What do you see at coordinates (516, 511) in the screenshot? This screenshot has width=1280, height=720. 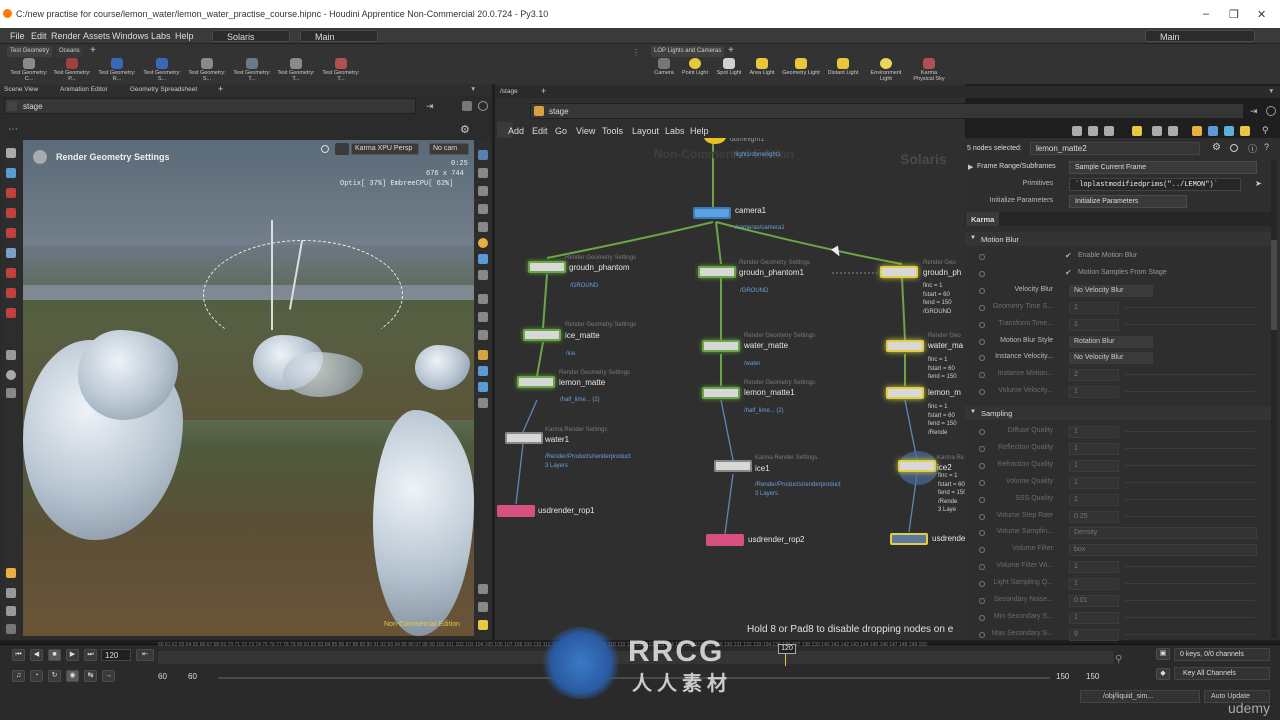 I see `node-usdrender-rop1` at bounding box center [516, 511].